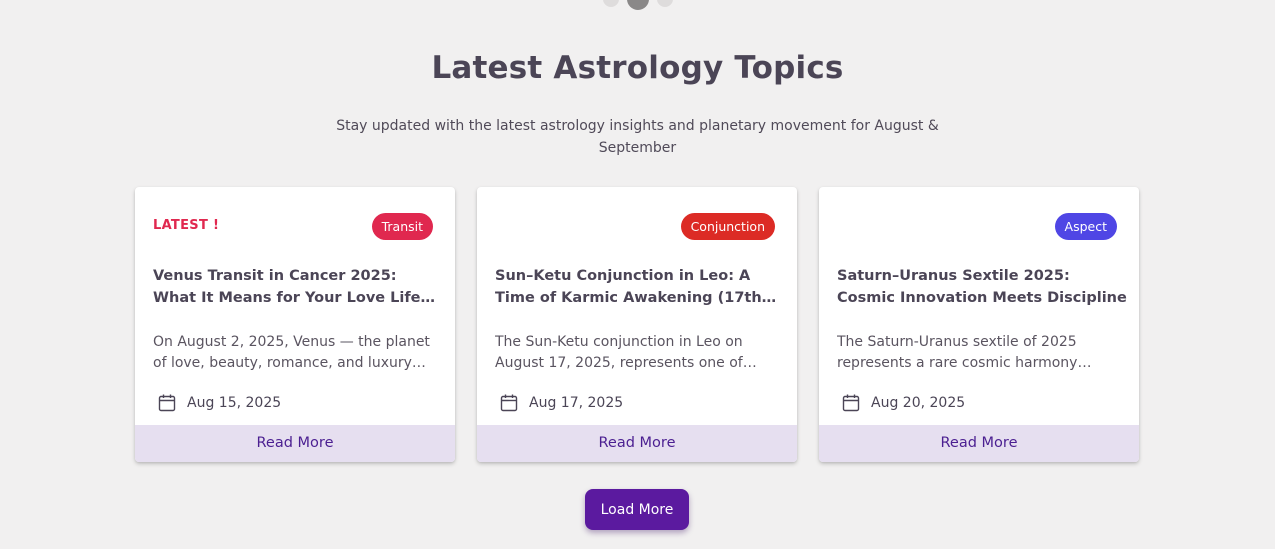 The width and height of the screenshot is (1275, 549). Describe the element at coordinates (635, 227) in the screenshot. I see `card-header: Conjunction` at that location.